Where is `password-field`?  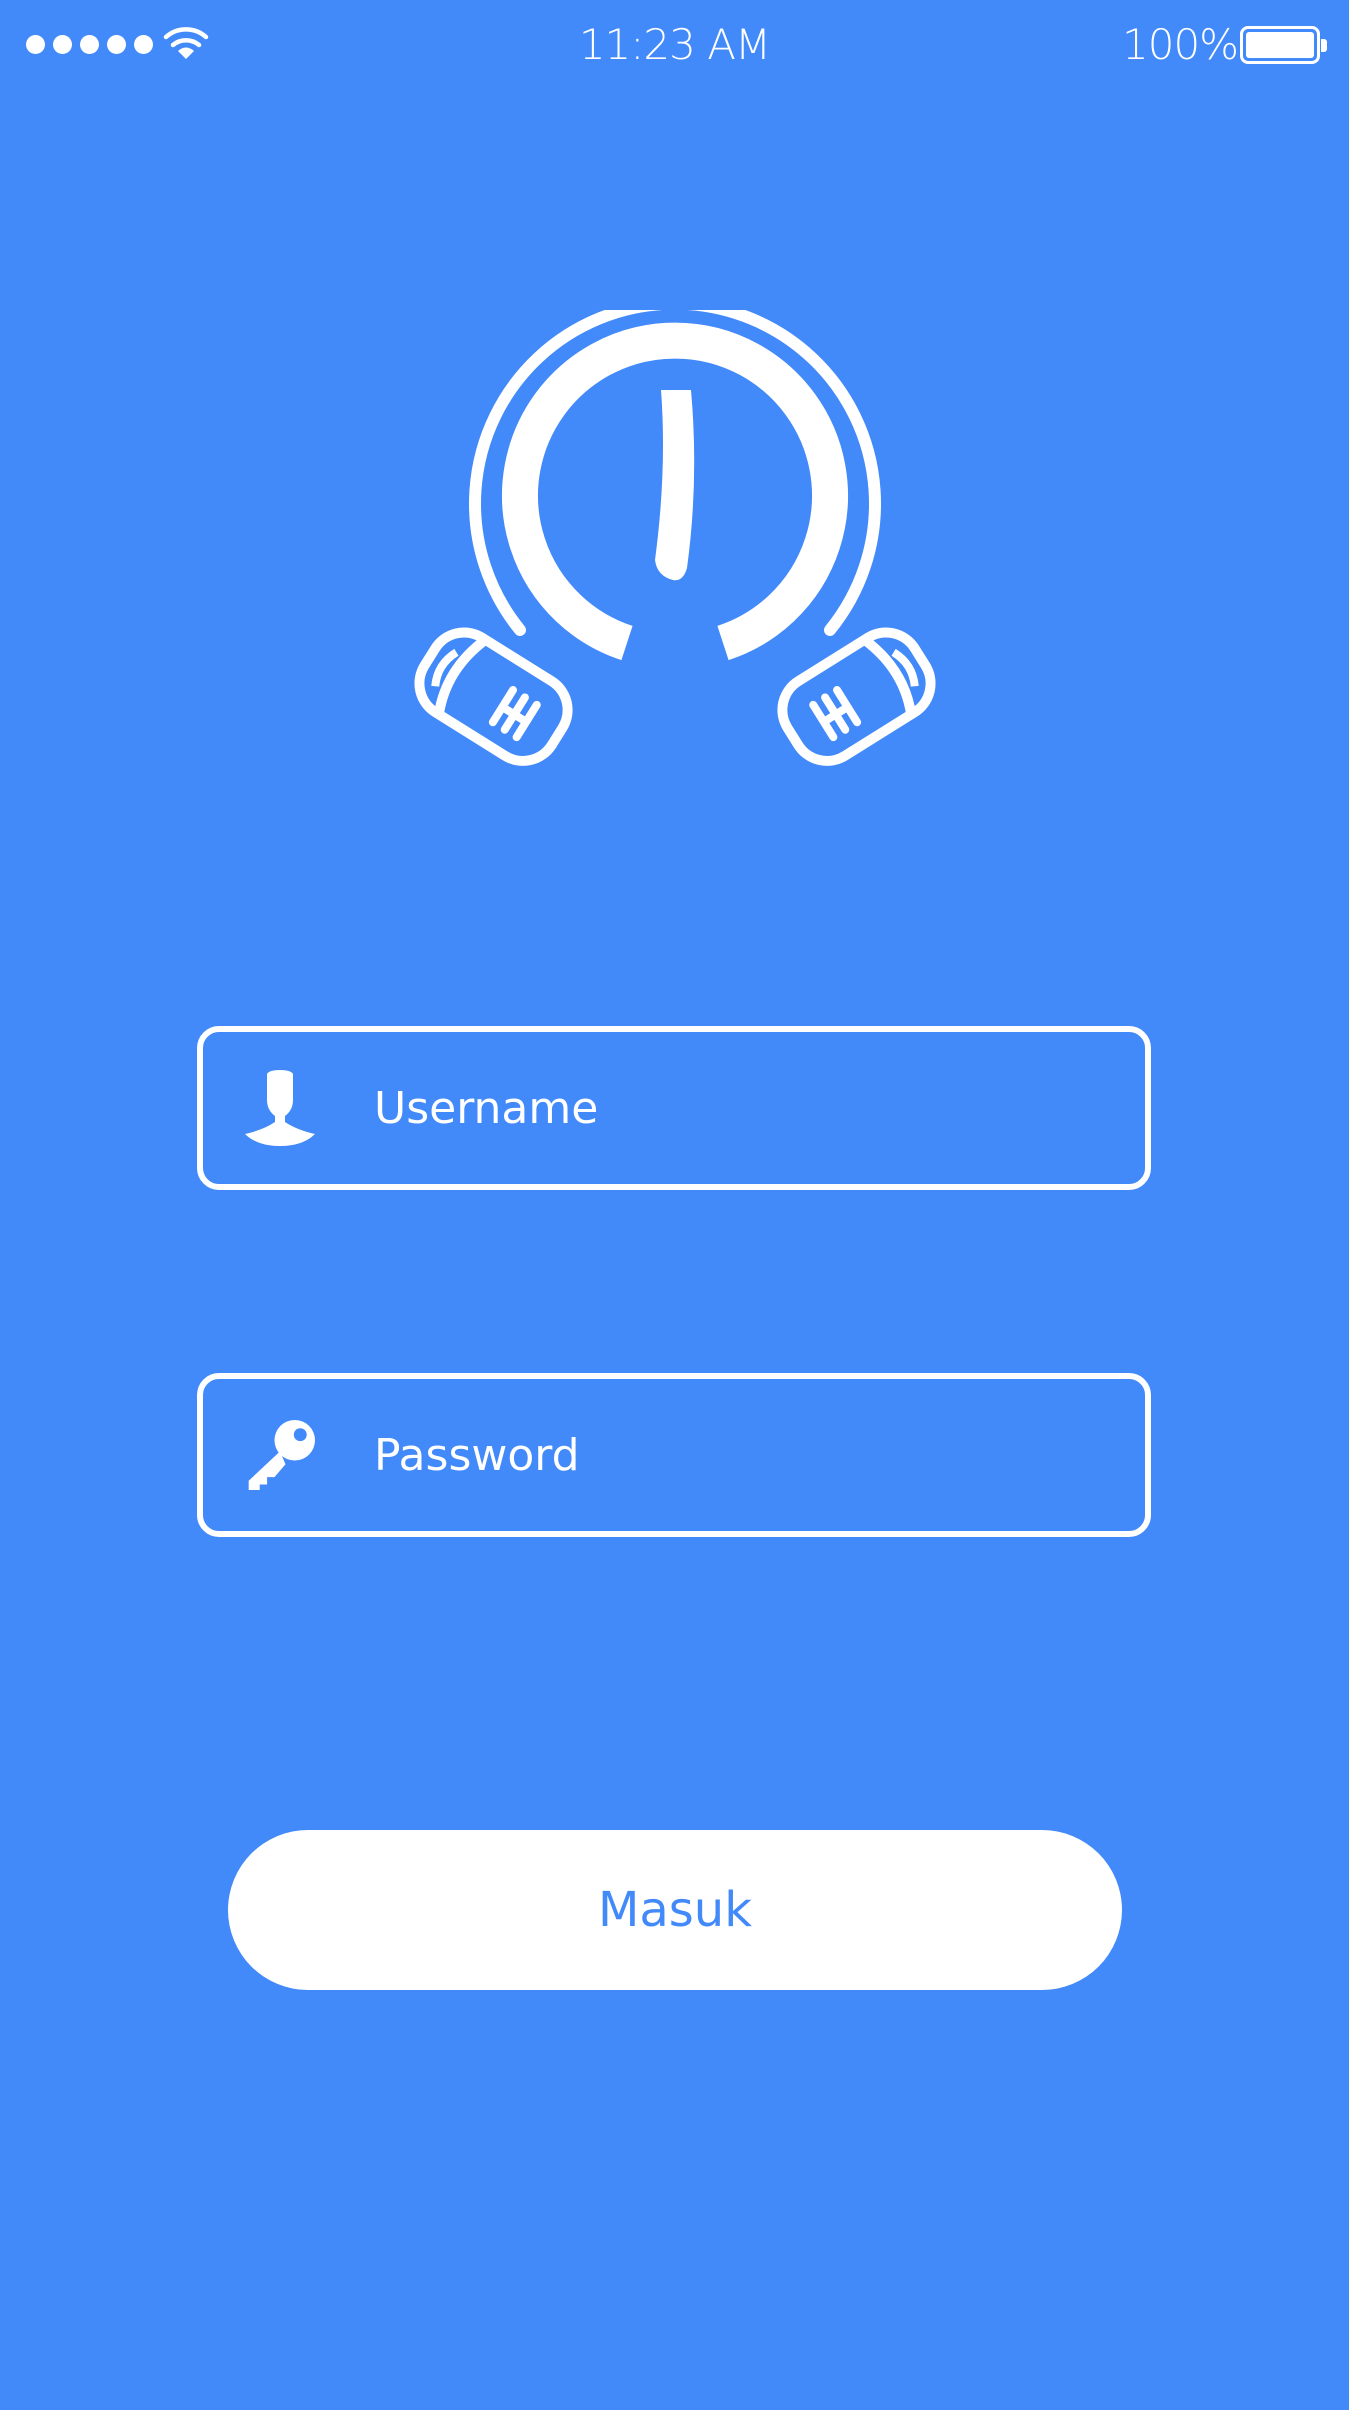
password-field is located at coordinates (674, 1455).